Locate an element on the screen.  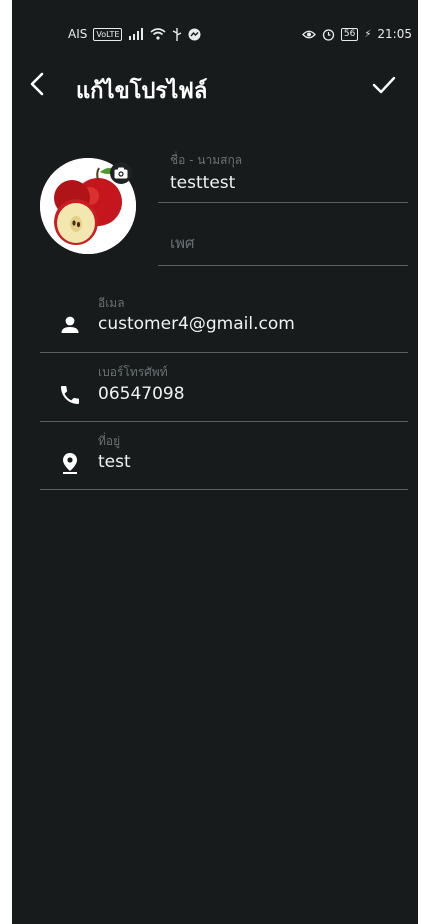
clock: 21:05 is located at coordinates (394, 34).